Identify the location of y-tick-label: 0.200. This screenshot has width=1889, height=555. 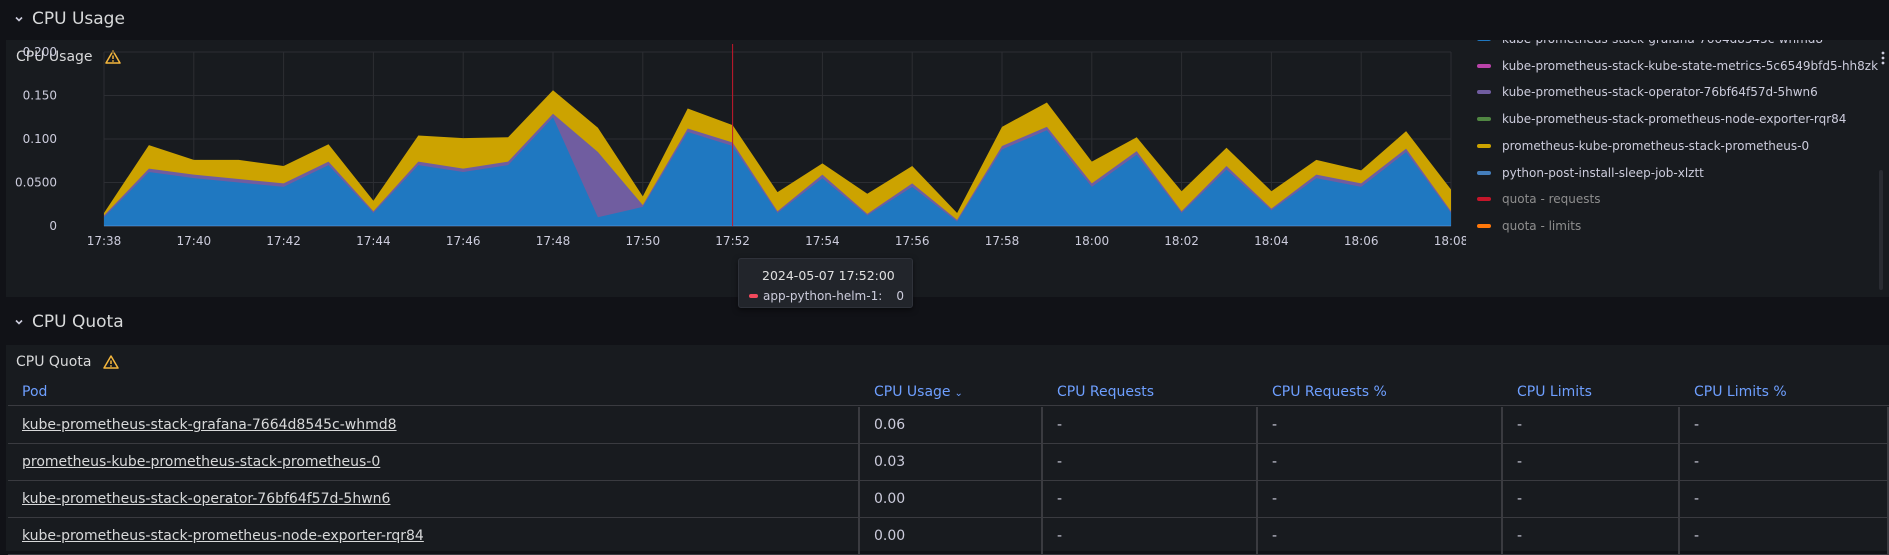
(40, 52).